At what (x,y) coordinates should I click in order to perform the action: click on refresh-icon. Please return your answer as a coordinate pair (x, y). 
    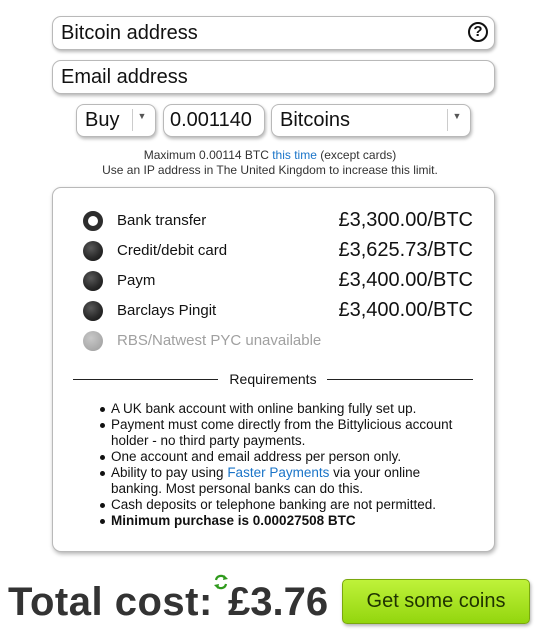
    Looking at the image, I should click on (221, 582).